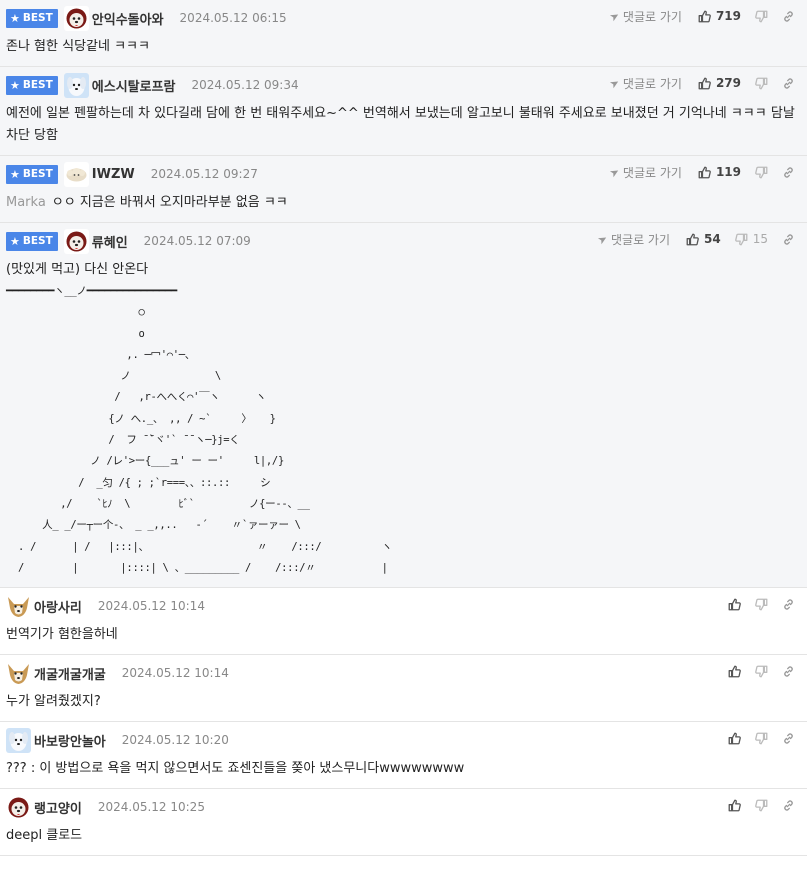  What do you see at coordinates (175, 740) in the screenshot?
I see `comment-date: 2024.05.12 10:20` at bounding box center [175, 740].